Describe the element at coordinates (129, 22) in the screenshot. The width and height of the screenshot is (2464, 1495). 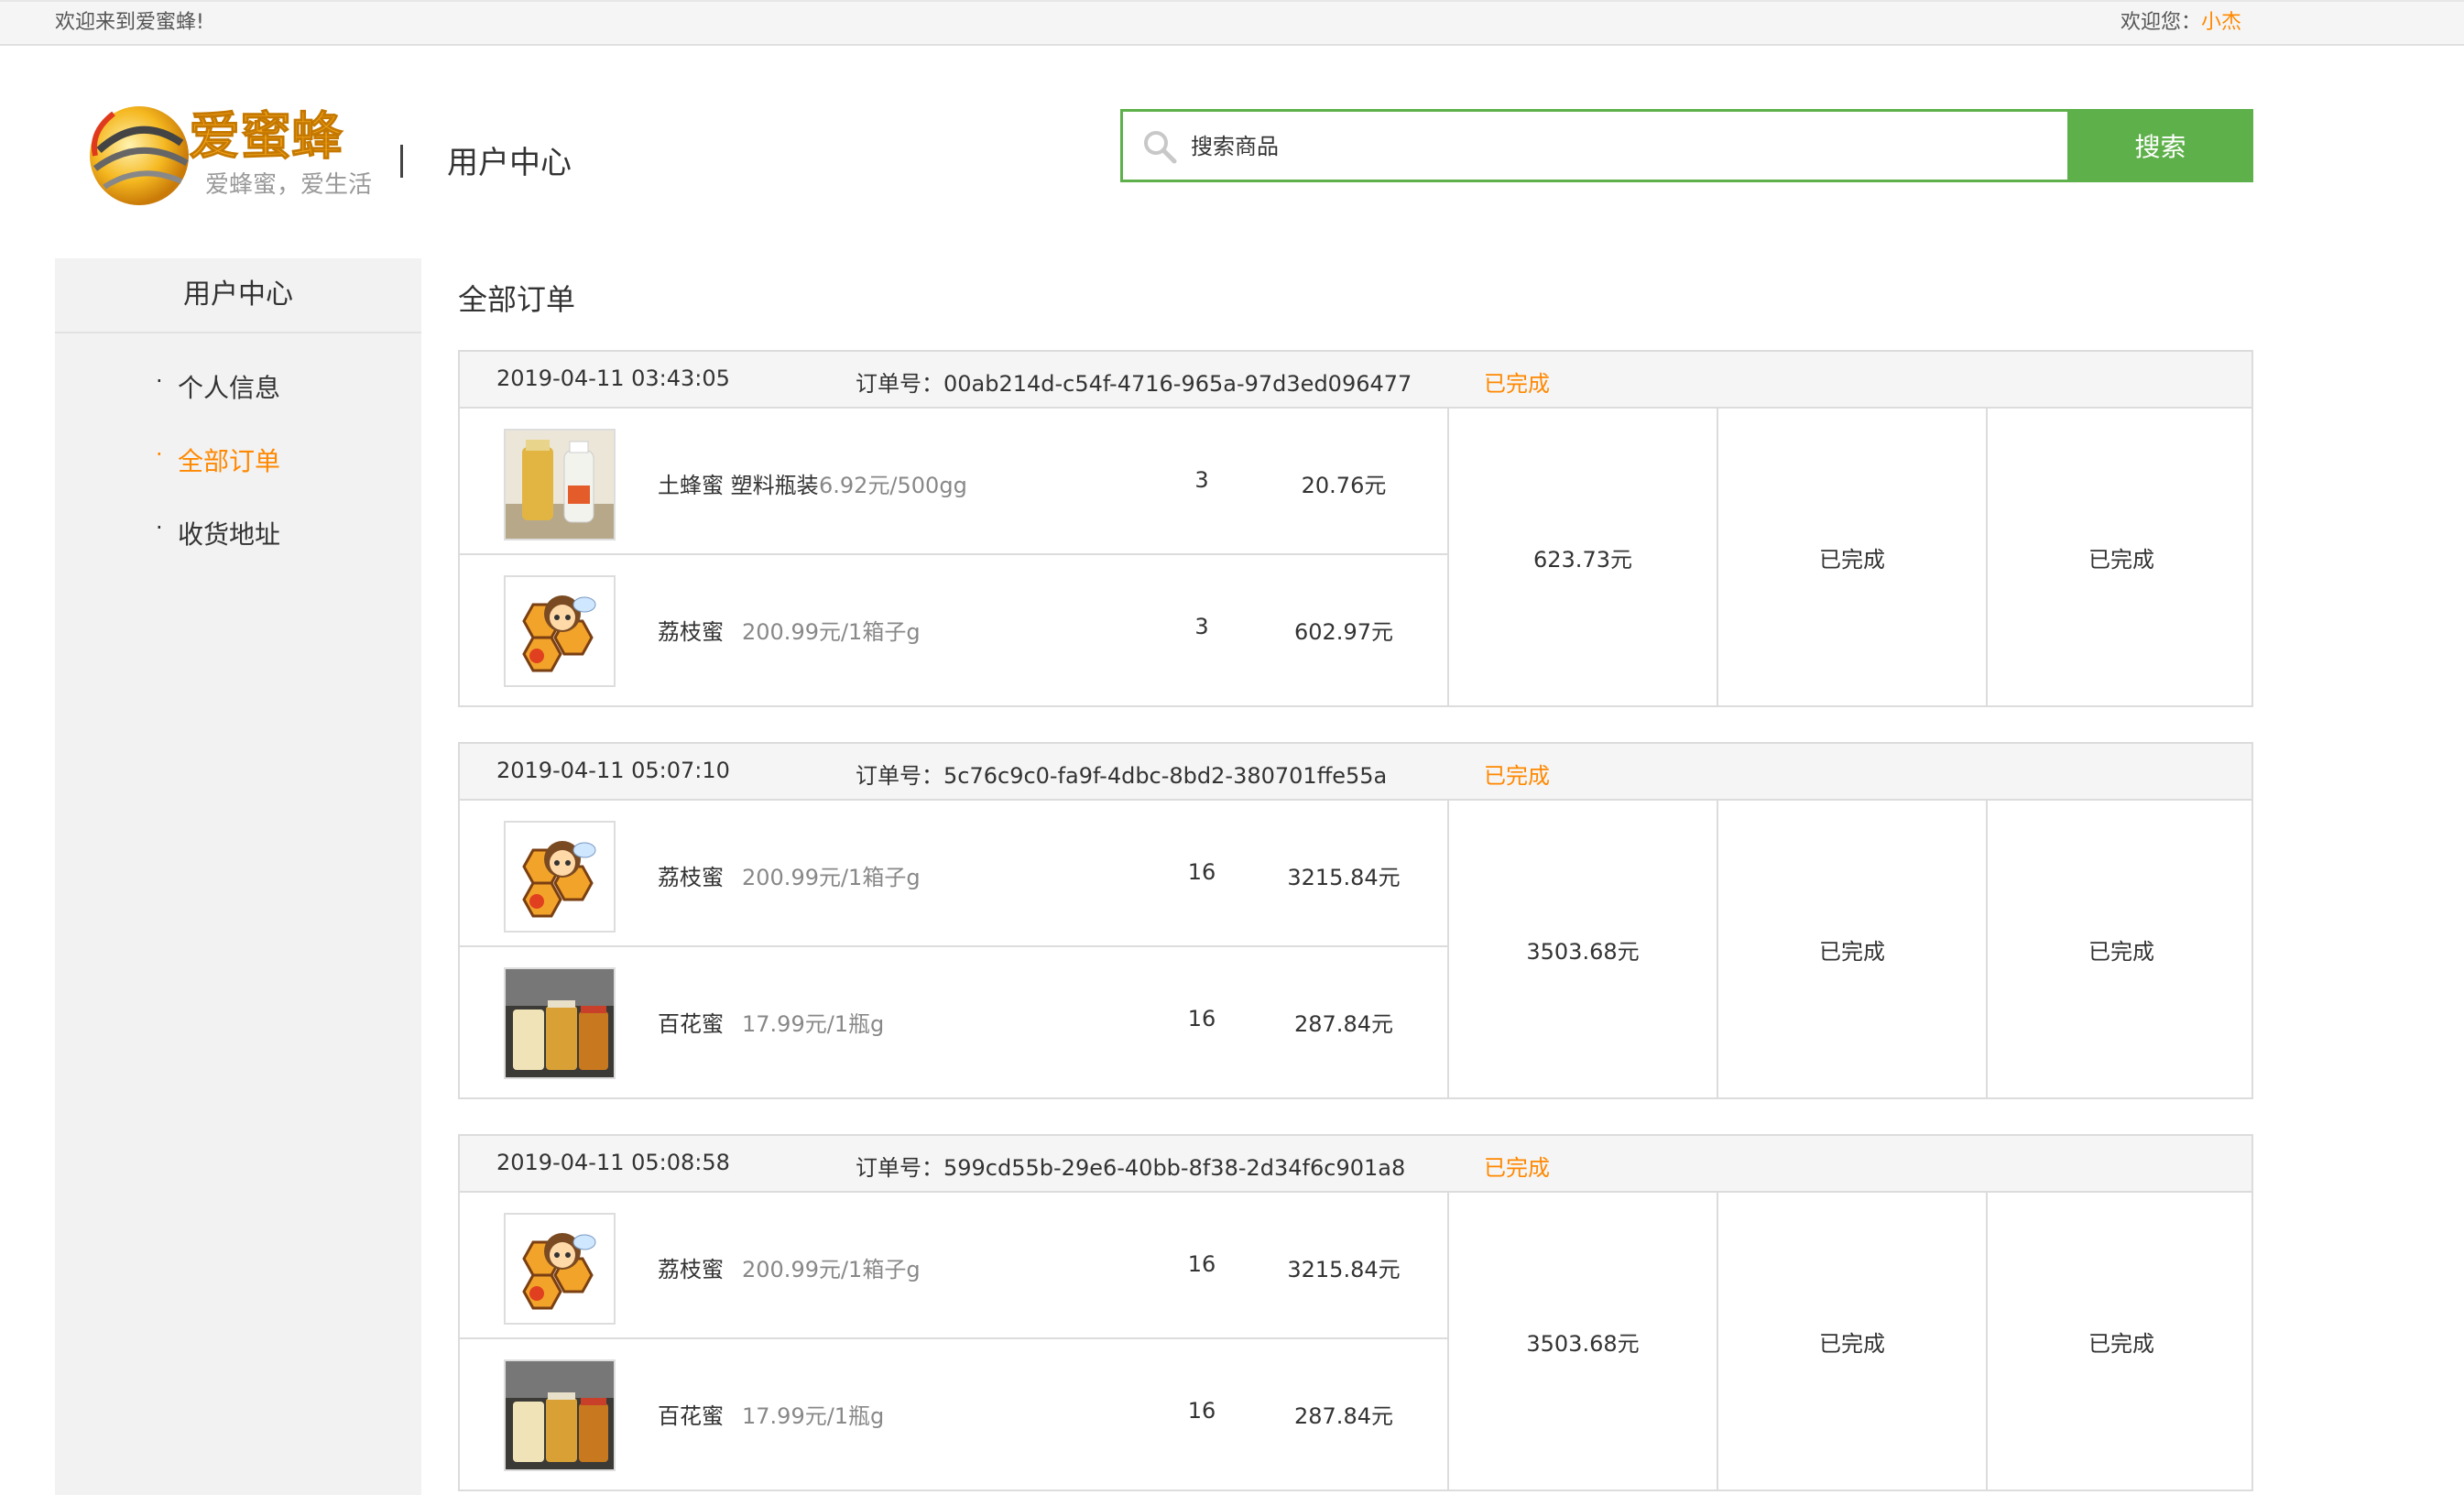
I see `welcome-text: 欢迎来到爱蜜蜂!` at that location.